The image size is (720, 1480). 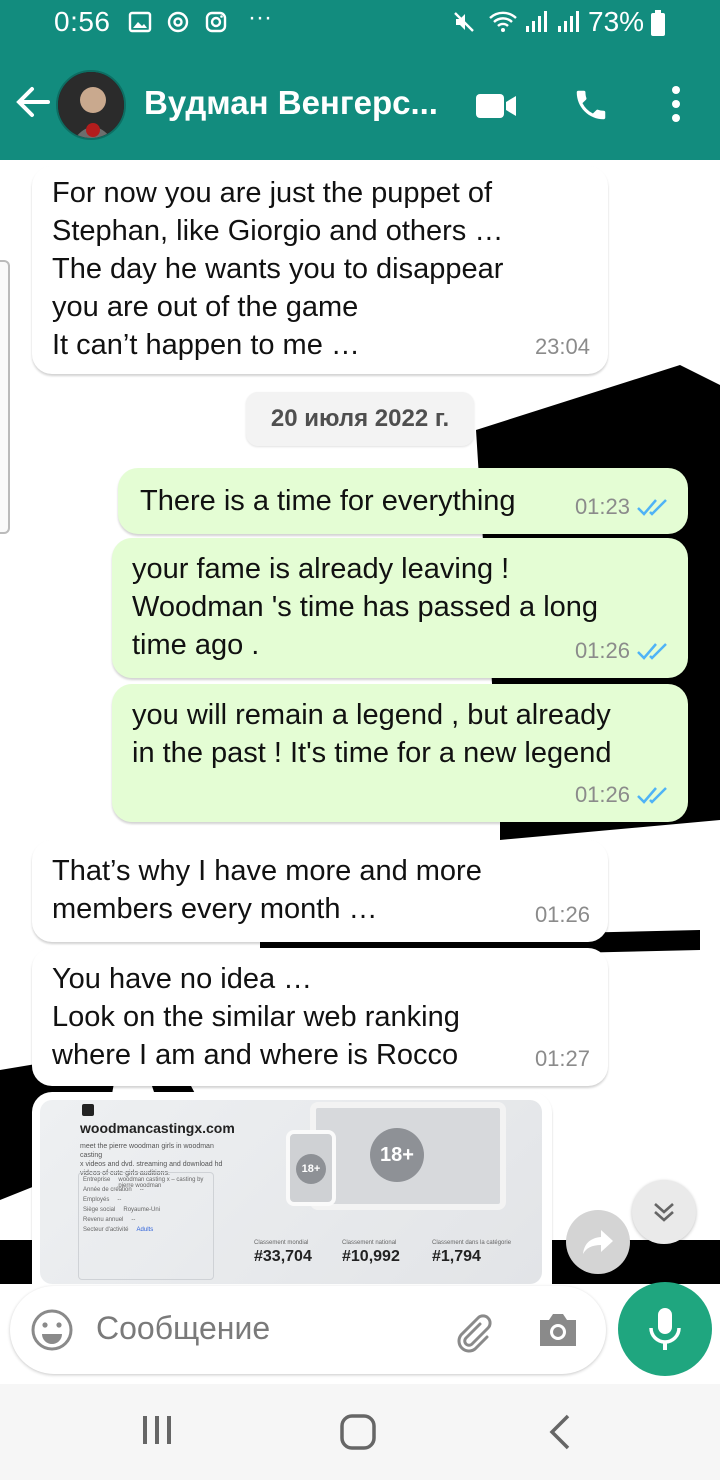 What do you see at coordinates (658, 23) in the screenshot?
I see `battery-icon` at bounding box center [658, 23].